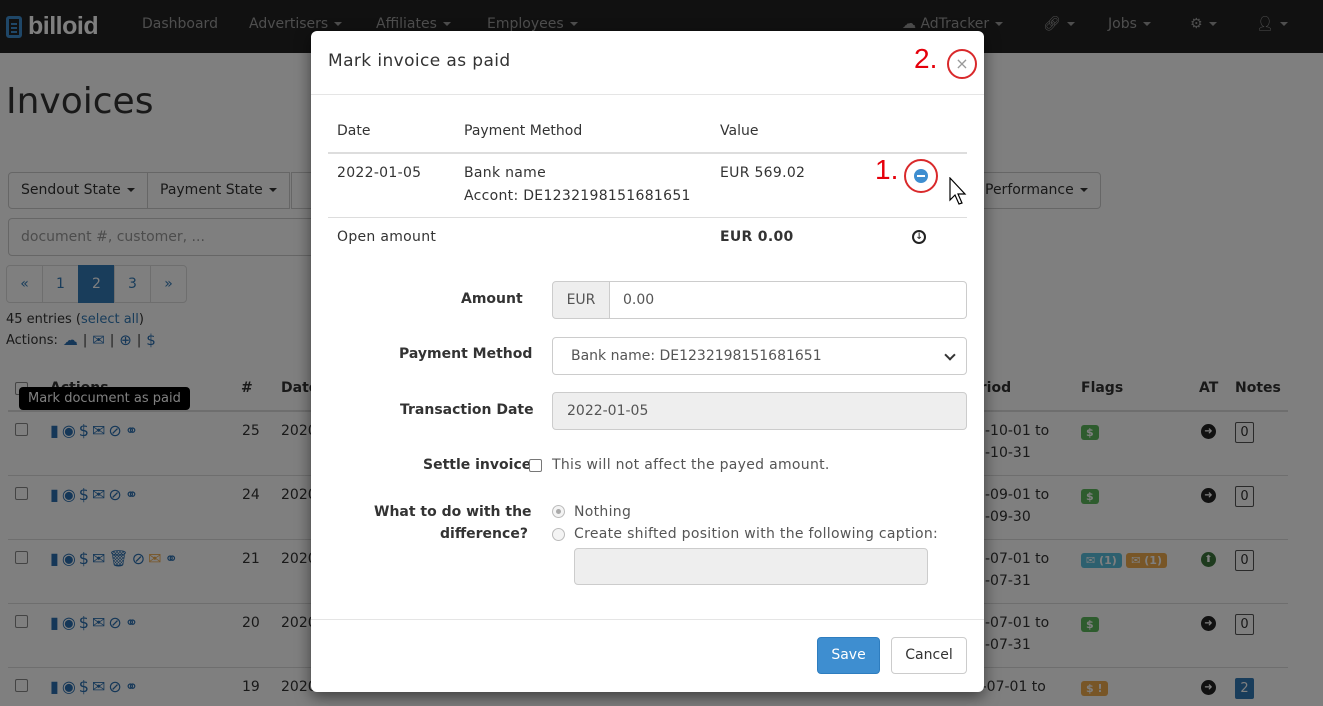 Image resolution: width=1323 pixels, height=706 pixels. I want to click on close-button: ×, so click(962, 64).